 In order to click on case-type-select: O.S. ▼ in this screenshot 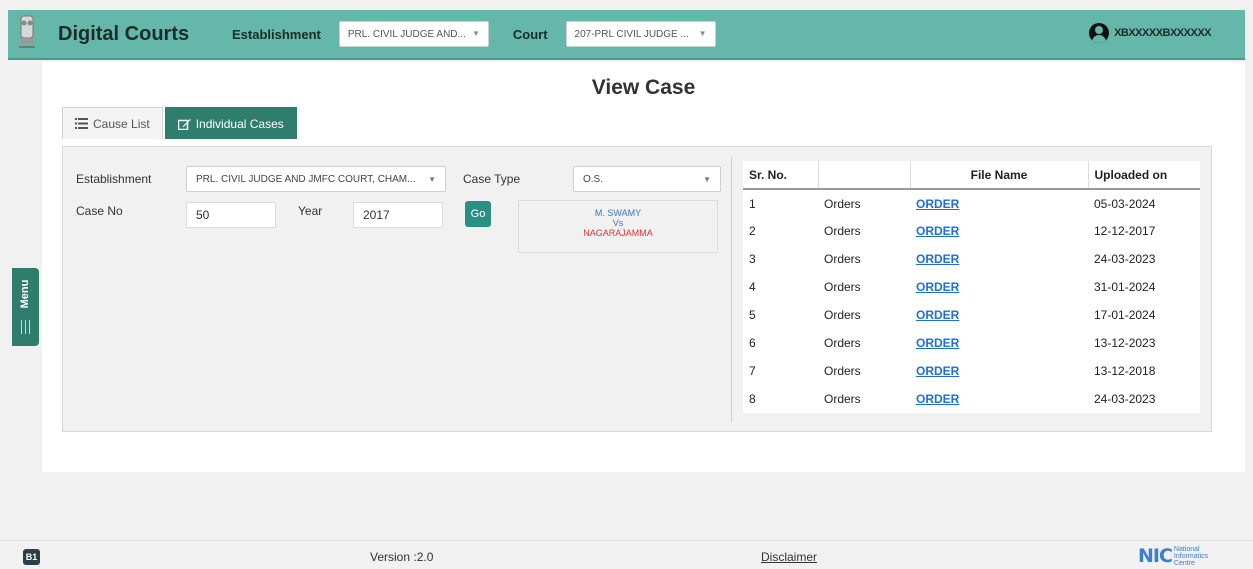, I will do `click(647, 179)`.